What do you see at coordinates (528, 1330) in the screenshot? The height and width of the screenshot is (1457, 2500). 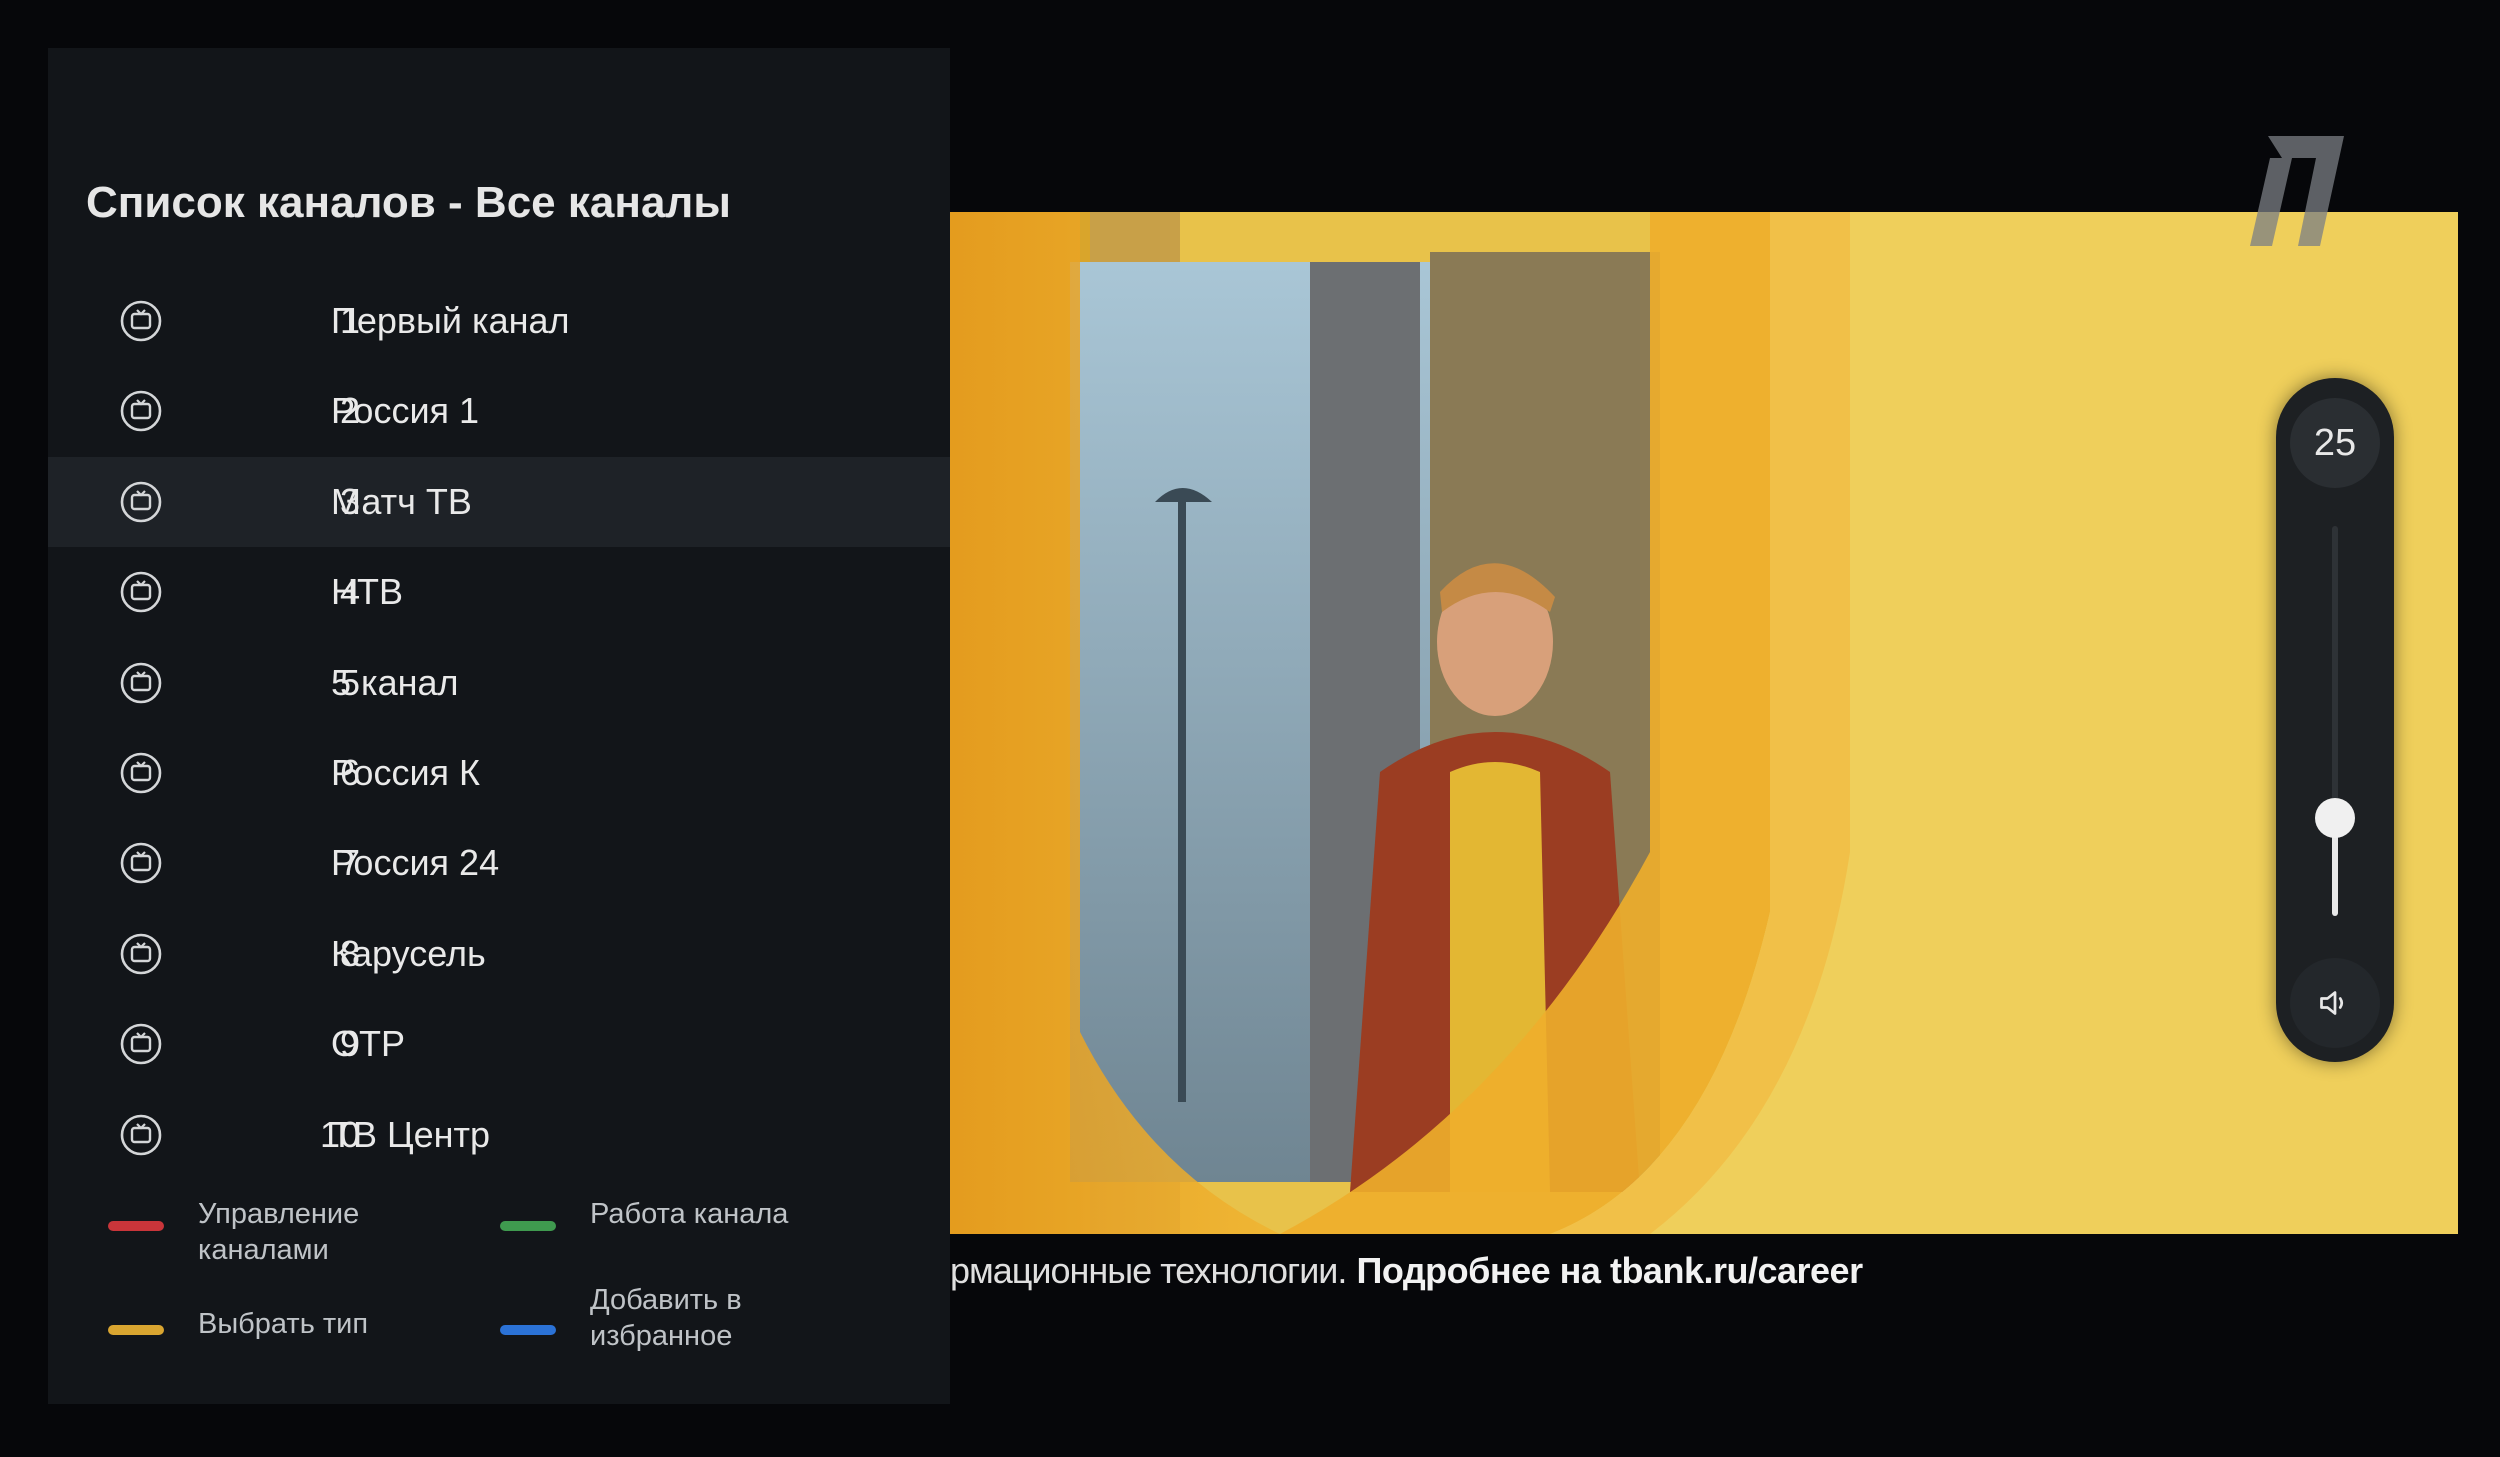 I see `blue-key-icon` at bounding box center [528, 1330].